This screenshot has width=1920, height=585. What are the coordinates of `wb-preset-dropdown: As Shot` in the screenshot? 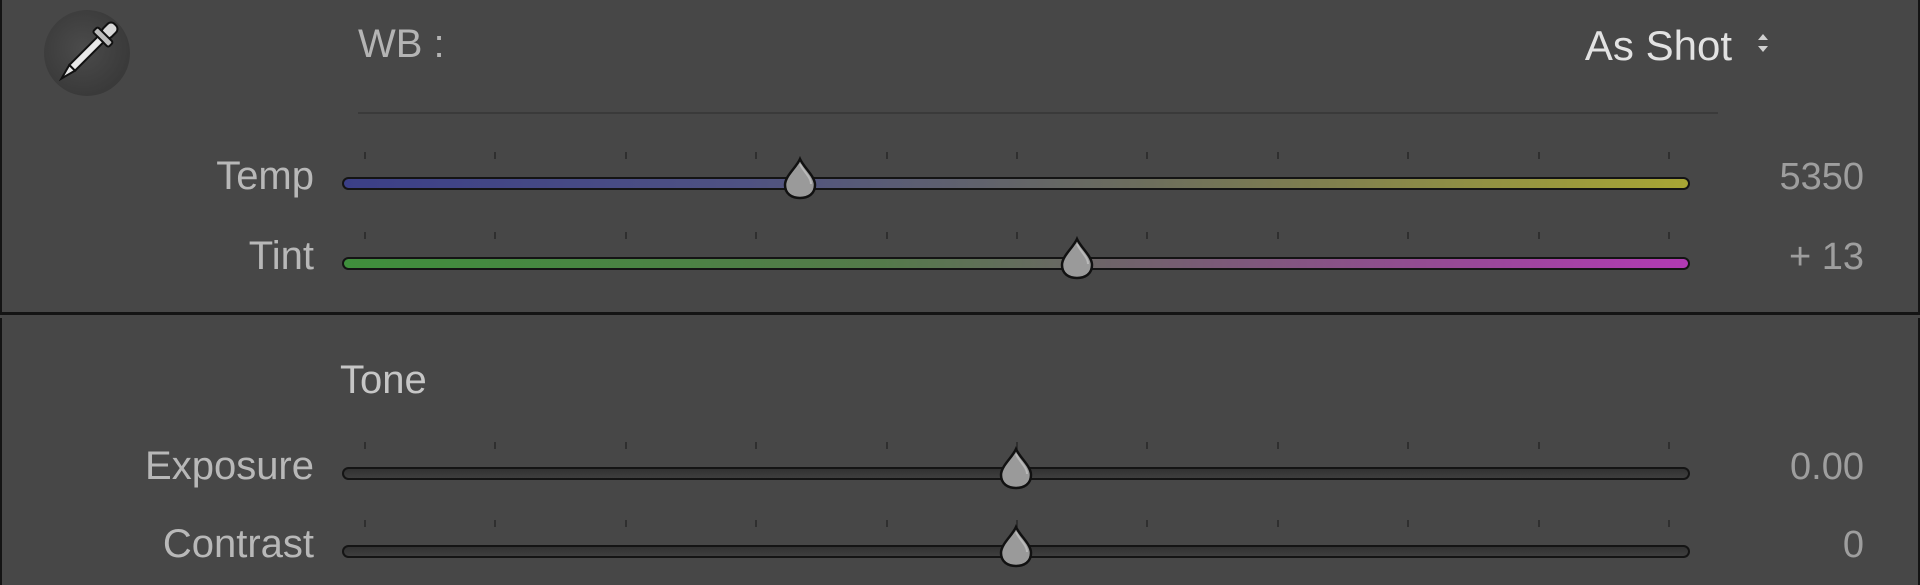 It's located at (1672, 47).